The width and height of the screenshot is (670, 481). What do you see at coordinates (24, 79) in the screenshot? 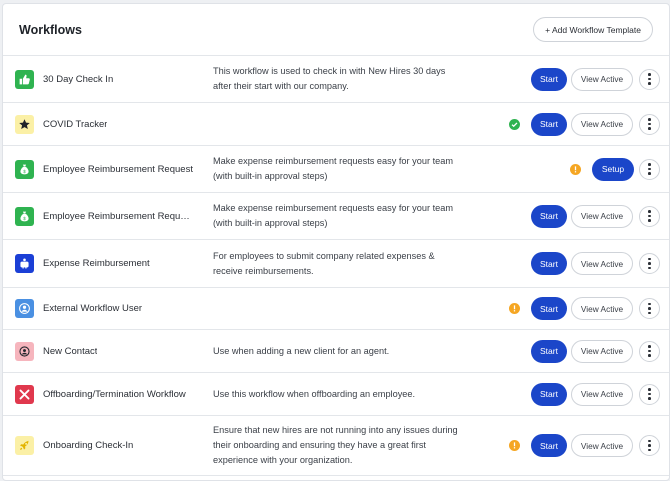
I see `thumbs-up-icon` at bounding box center [24, 79].